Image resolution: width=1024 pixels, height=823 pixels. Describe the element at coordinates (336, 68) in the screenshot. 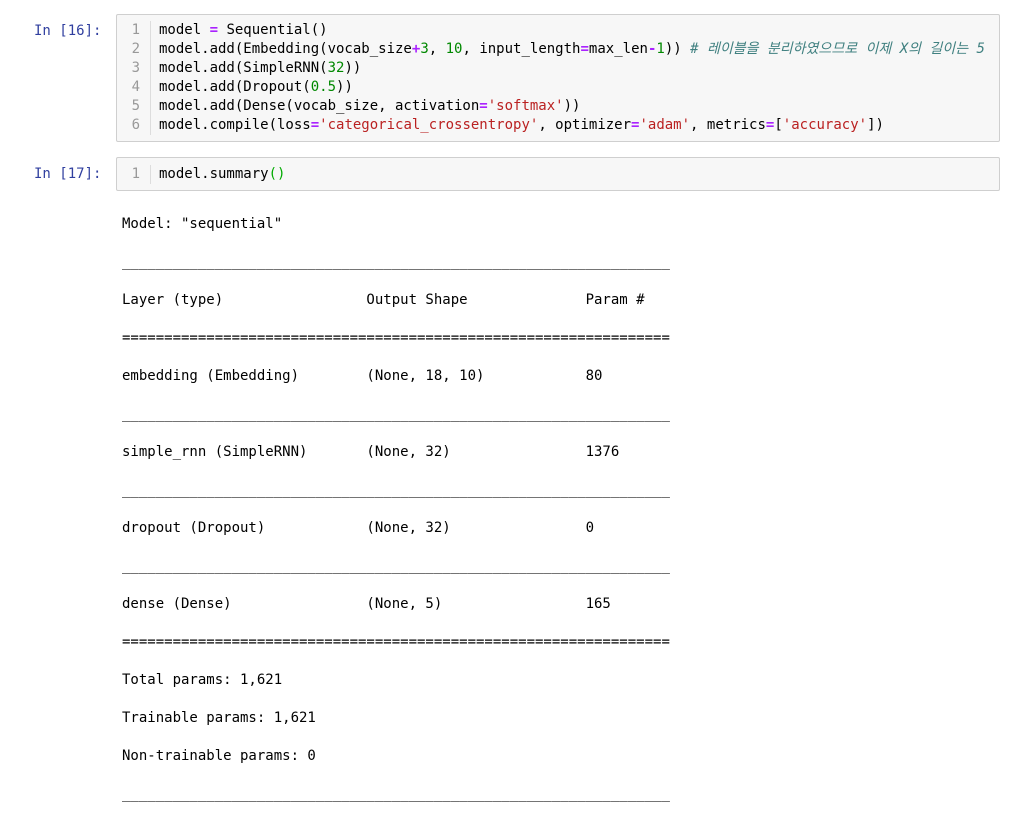

I see `code-token: 32` at that location.